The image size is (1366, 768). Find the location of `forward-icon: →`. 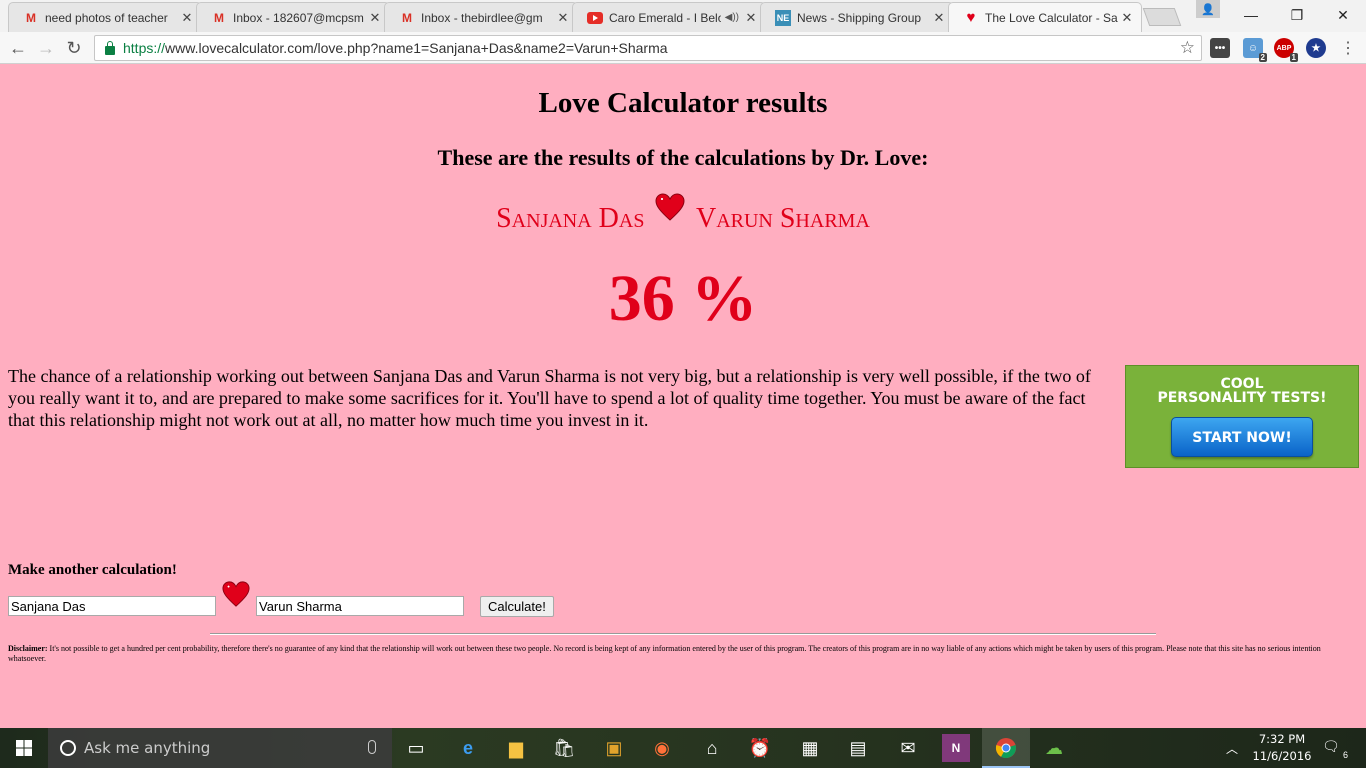

forward-icon: → is located at coordinates (46, 48).